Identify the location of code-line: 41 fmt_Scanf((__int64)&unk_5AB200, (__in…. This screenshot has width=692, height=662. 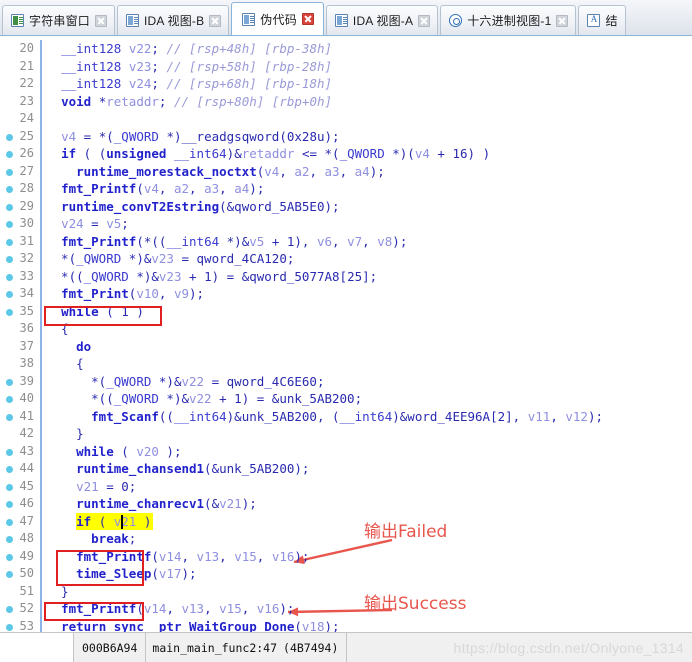
(346, 416).